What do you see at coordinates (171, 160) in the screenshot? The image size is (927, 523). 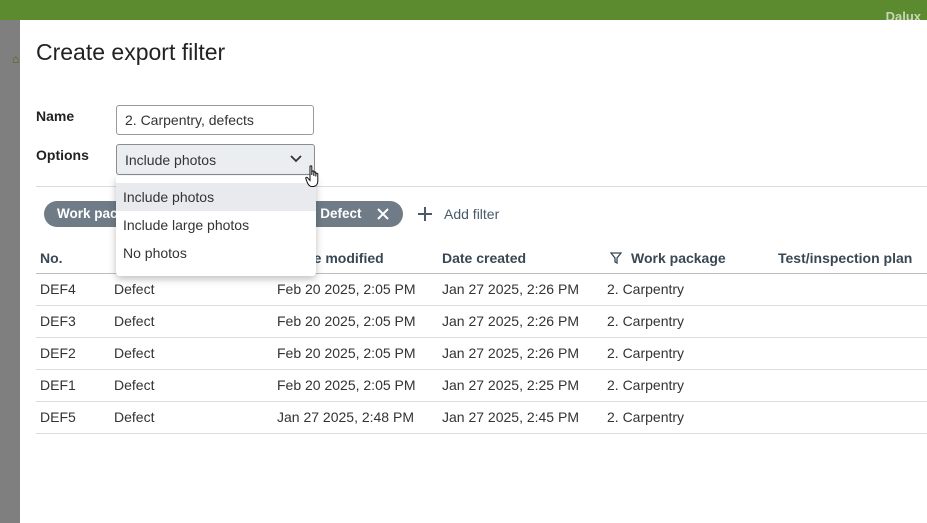 I see `options-select-value: Include photos` at bounding box center [171, 160].